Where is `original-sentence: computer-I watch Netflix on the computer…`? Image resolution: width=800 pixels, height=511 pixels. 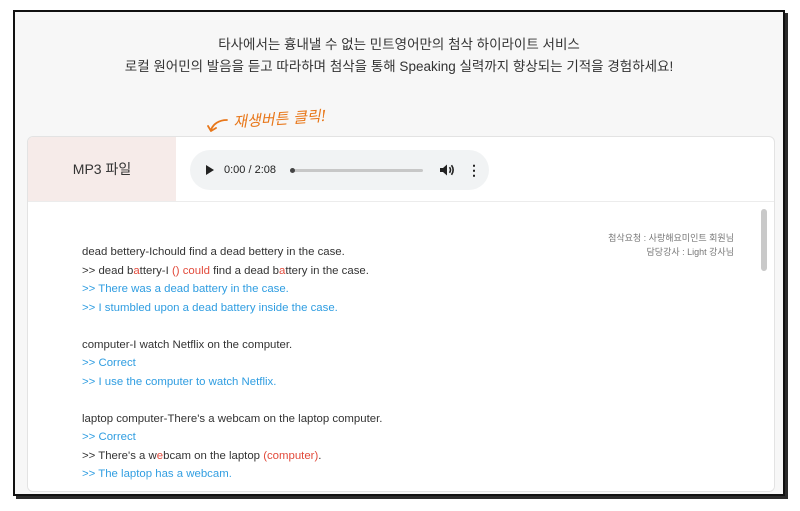 original-sentence: computer-I watch Netflix on the computer… is located at coordinates (187, 344).